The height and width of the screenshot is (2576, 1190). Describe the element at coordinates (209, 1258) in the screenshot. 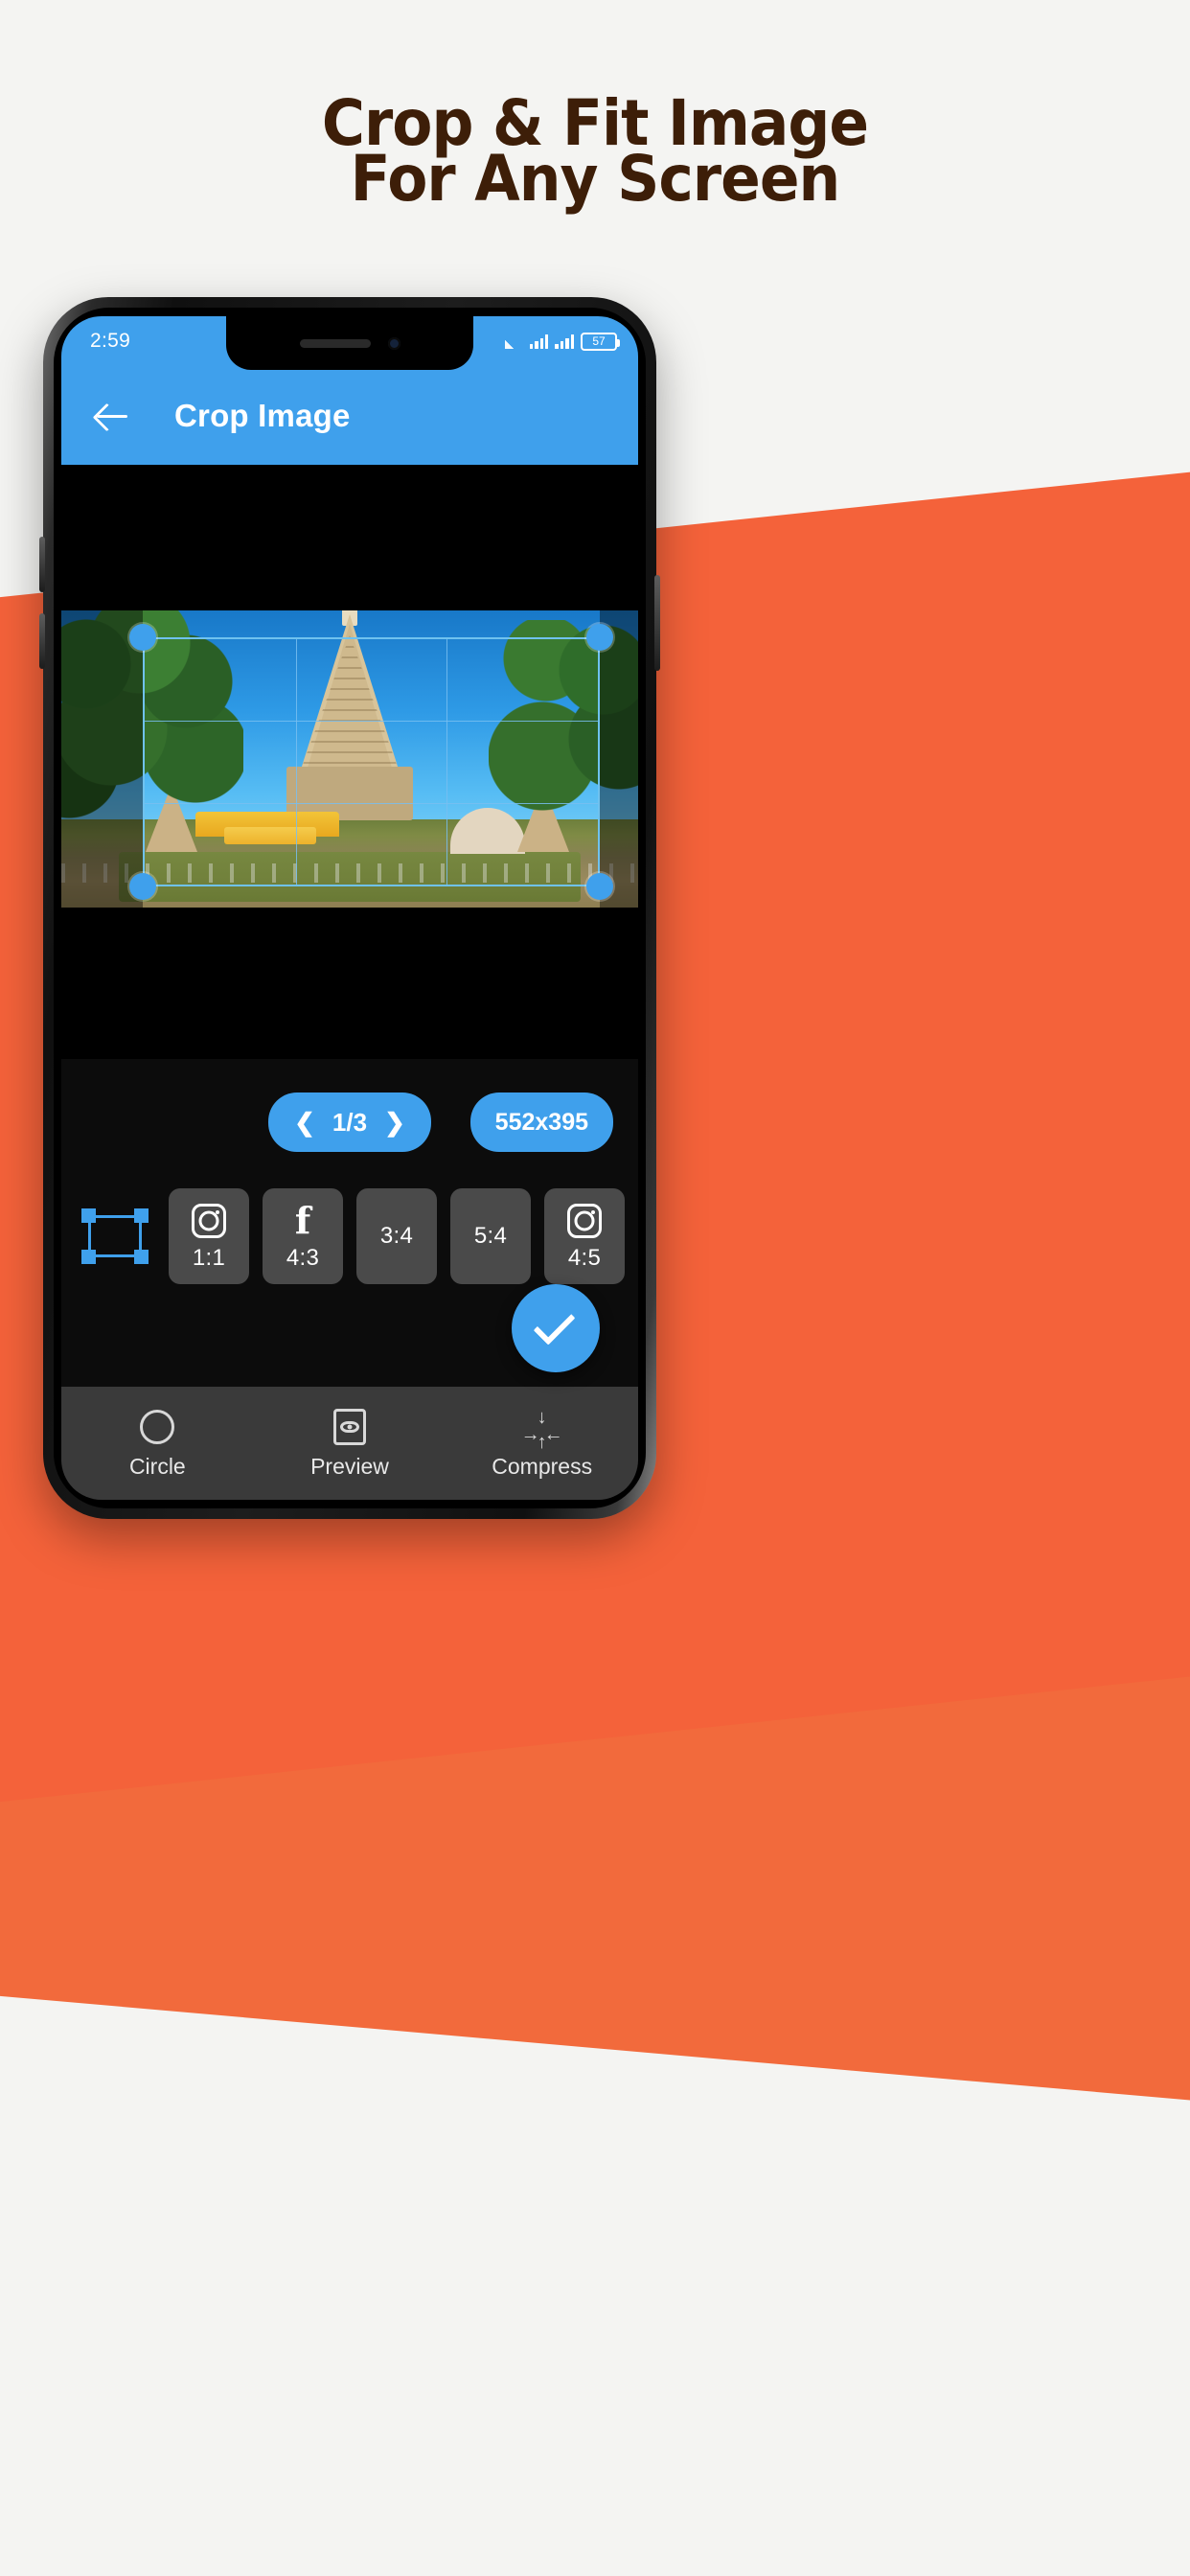

I see `aspect-ratio-label: 1:1` at that location.